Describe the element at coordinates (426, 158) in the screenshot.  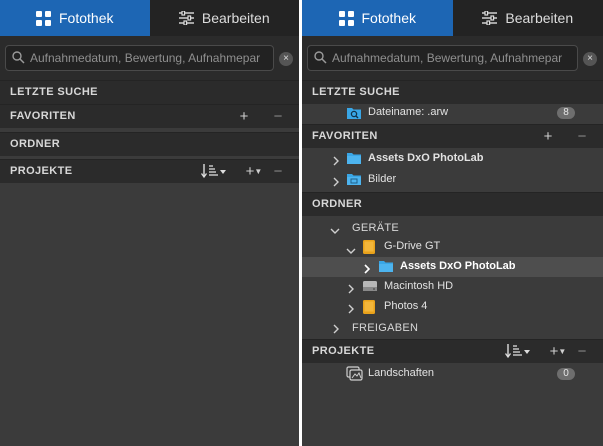
I see `favorite-item-label: Assets DxO PhotoLab` at that location.